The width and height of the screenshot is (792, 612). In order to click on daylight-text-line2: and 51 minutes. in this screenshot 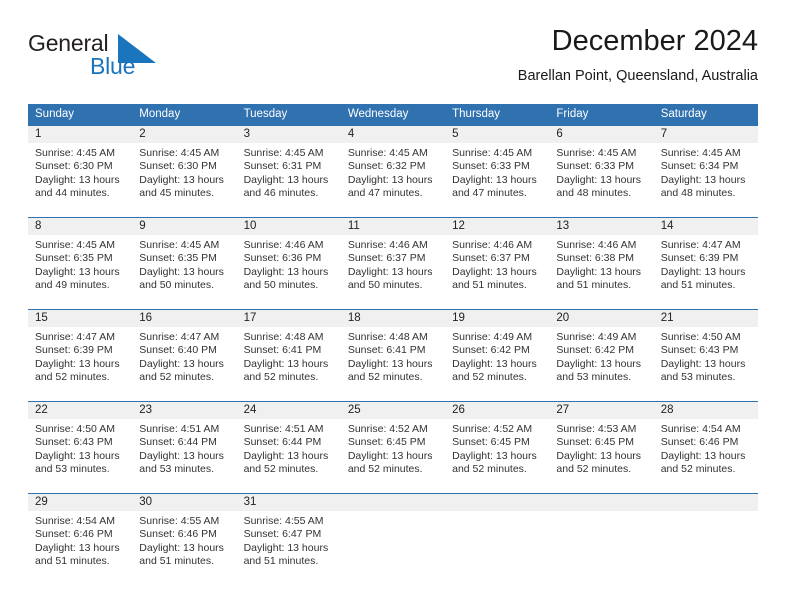, I will do `click(72, 561)`.